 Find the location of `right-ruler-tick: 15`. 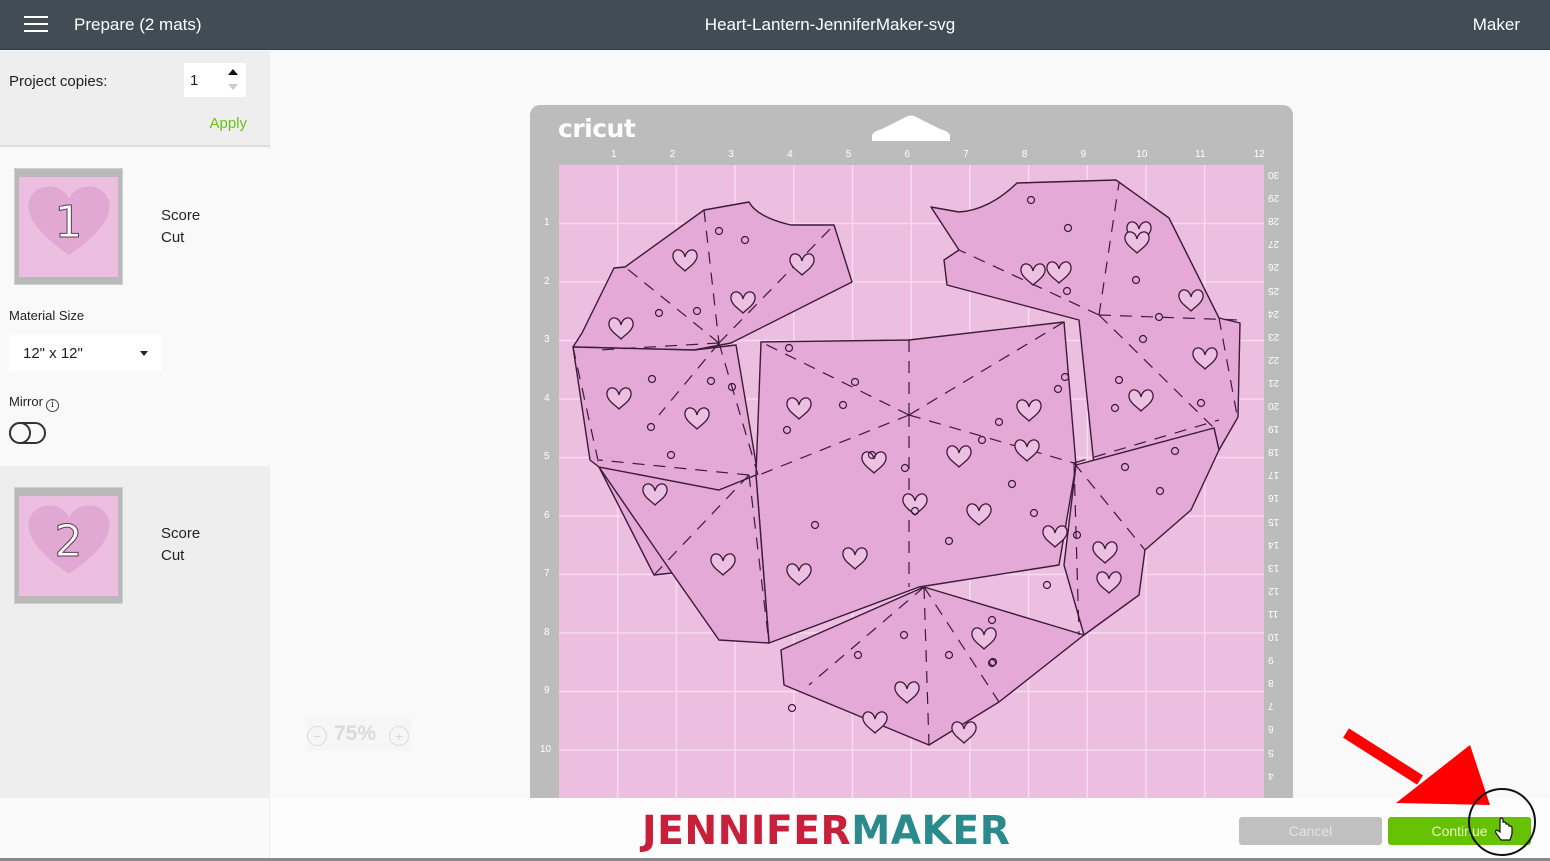

right-ruler-tick: 15 is located at coordinates (1274, 521).